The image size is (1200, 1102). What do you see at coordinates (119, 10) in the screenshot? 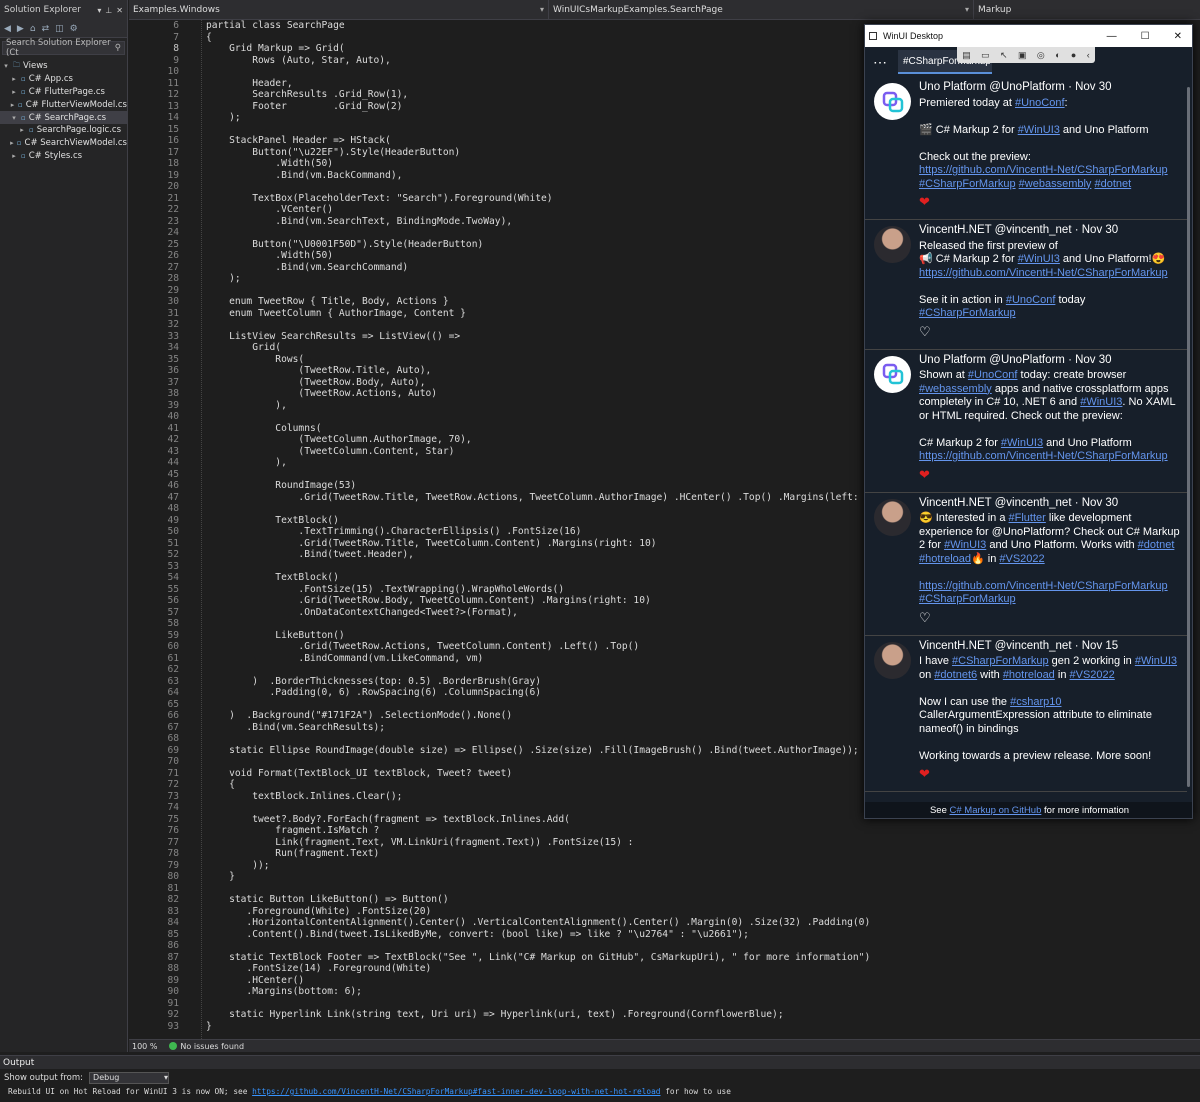
I see `close-icon: ✕` at bounding box center [119, 10].